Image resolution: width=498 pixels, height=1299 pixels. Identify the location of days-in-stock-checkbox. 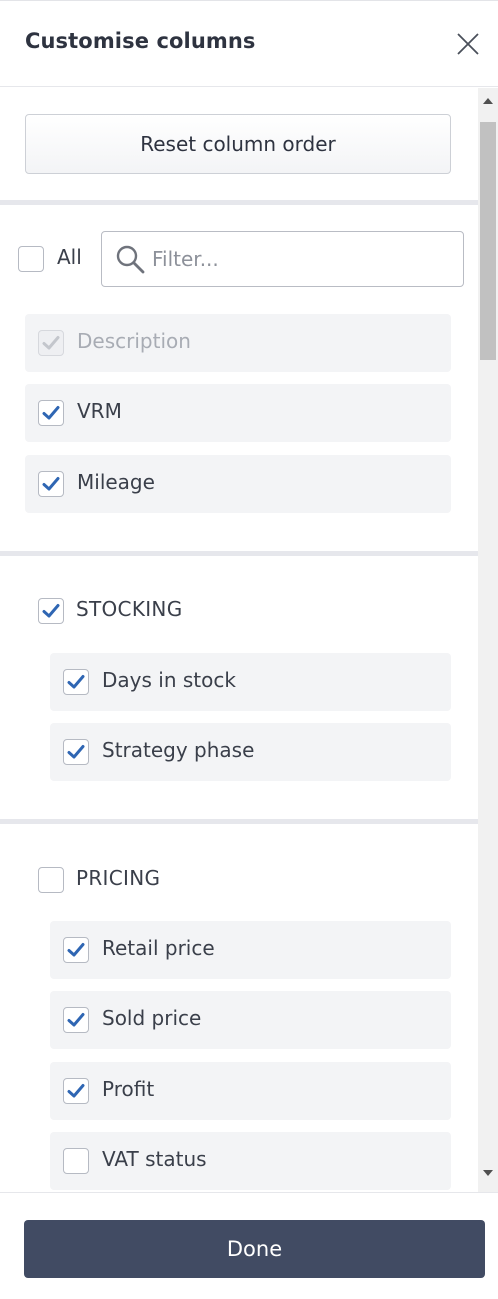
(76, 682).